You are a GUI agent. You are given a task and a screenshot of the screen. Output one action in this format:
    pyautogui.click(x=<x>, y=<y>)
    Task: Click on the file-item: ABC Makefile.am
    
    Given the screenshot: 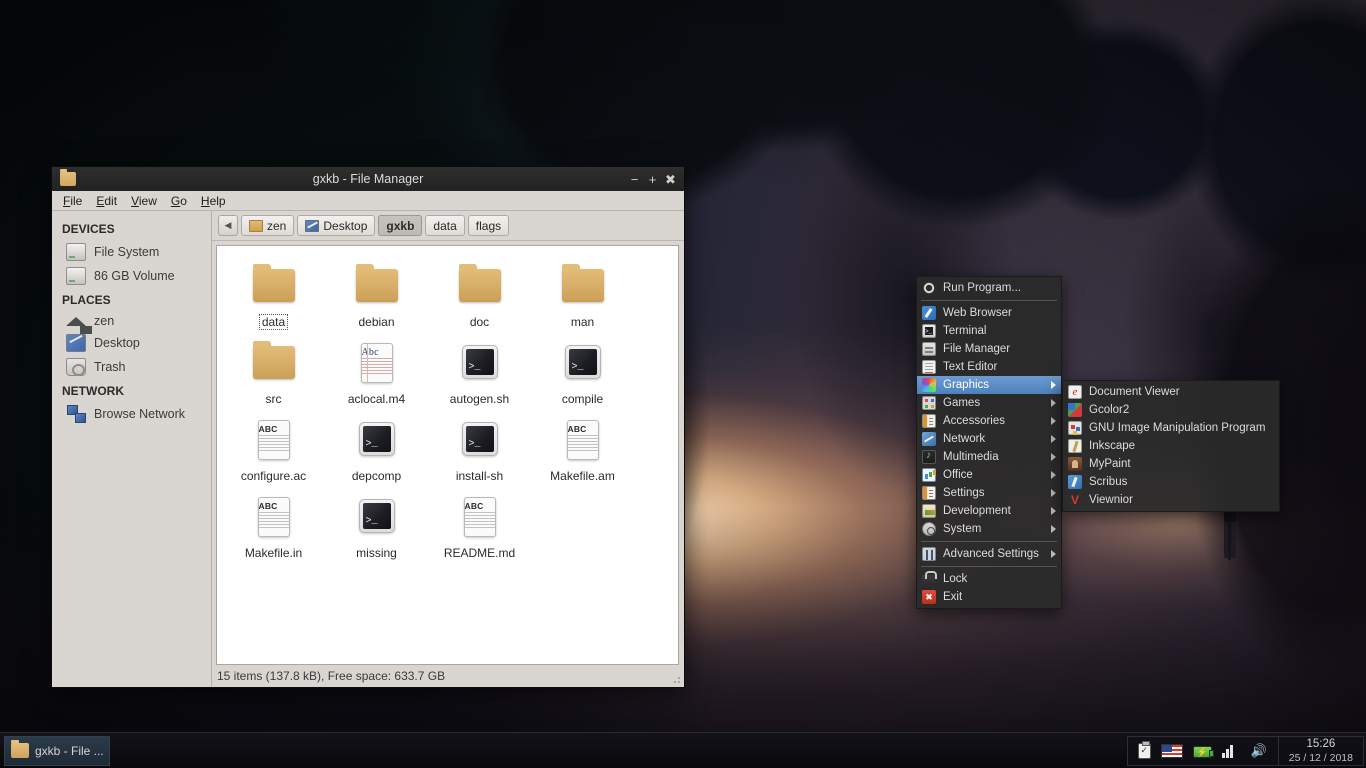 What is the action you would take?
    pyautogui.click(x=582, y=447)
    